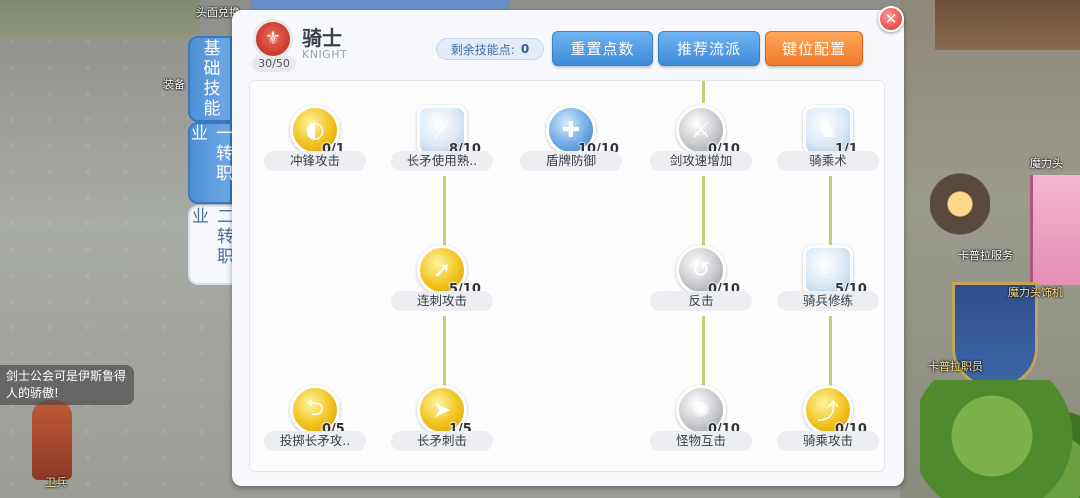 This screenshot has height=498, width=1080. I want to click on tab-first-job: 一转职业, so click(209, 163).